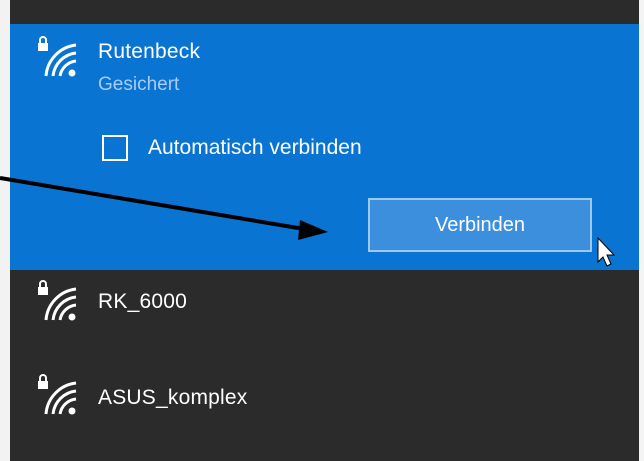 This screenshot has width=644, height=461. Describe the element at coordinates (149, 51) in the screenshot. I see `network-ssid: Rutenbeck` at that location.